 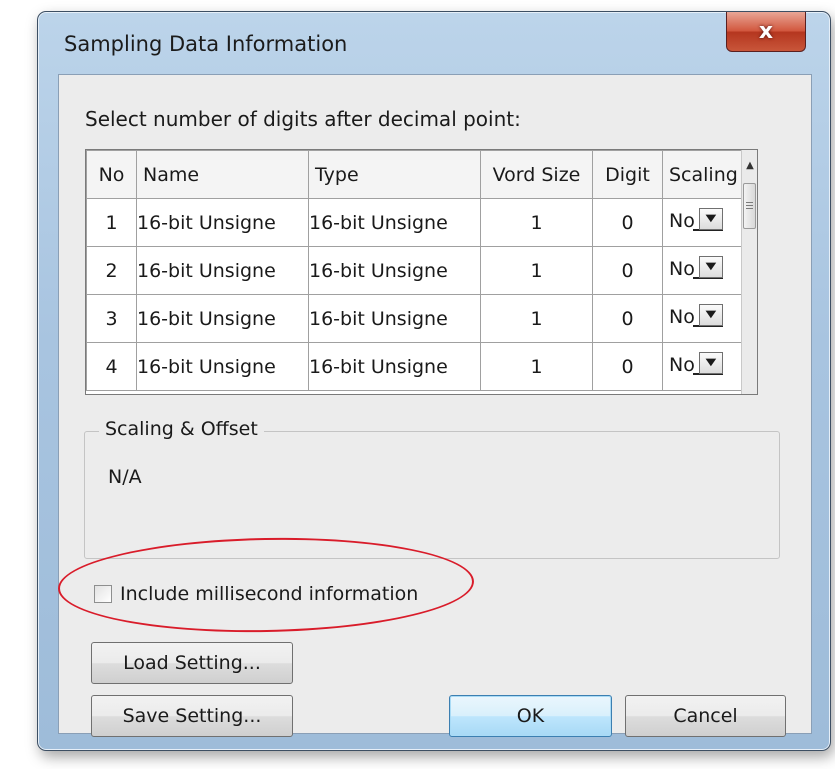 What do you see at coordinates (536, 174) in the screenshot?
I see `col-header-word-size: Vord Size` at bounding box center [536, 174].